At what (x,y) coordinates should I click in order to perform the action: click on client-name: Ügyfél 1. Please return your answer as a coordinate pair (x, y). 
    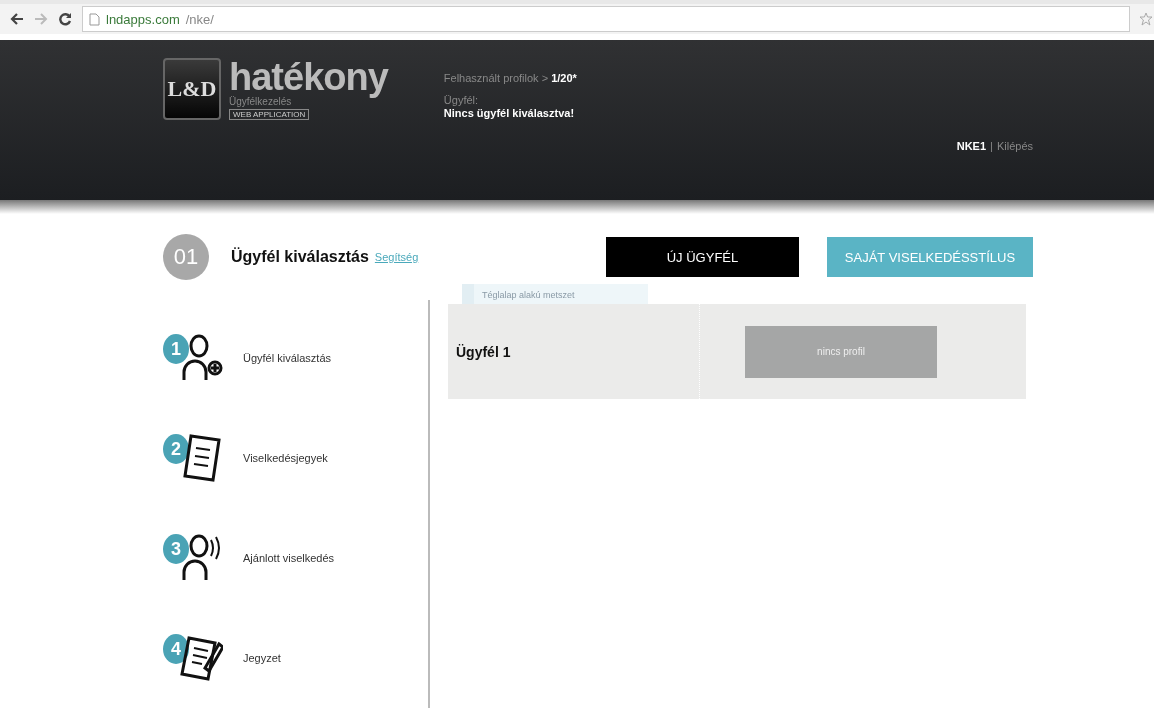
    Looking at the image, I should click on (483, 351).